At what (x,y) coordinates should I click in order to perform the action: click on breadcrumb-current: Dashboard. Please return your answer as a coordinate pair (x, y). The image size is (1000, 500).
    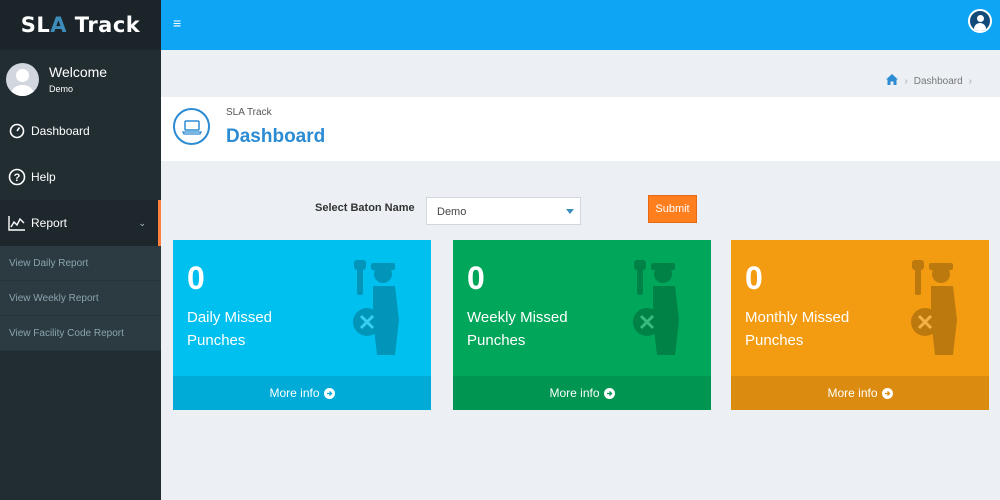
    Looking at the image, I should click on (938, 81).